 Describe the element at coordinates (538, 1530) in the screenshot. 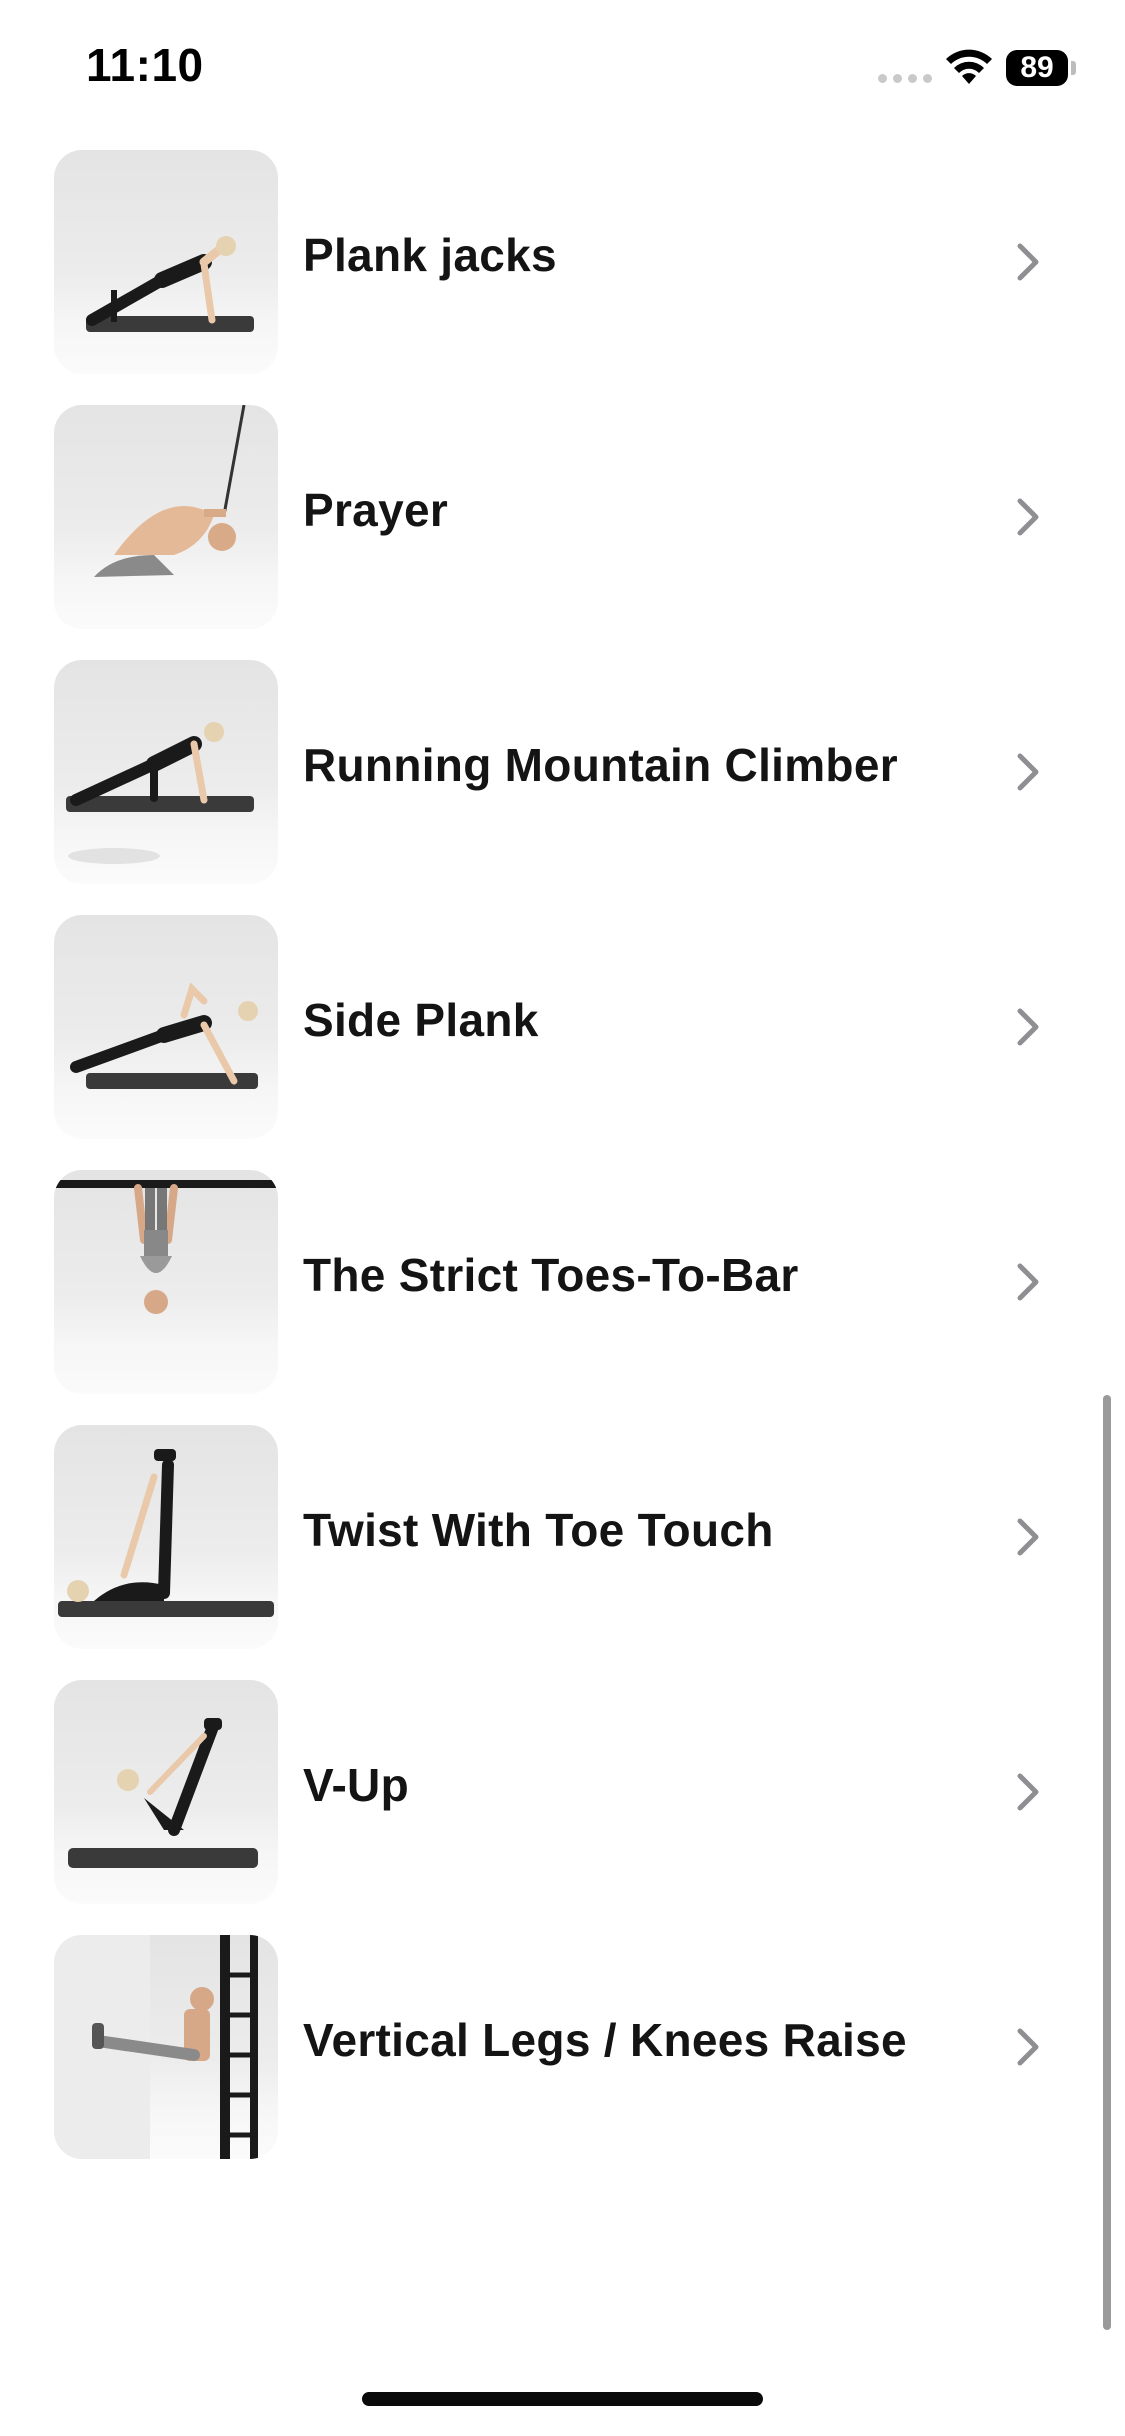

I see `exercise-name: Twist With Toe Touch` at that location.